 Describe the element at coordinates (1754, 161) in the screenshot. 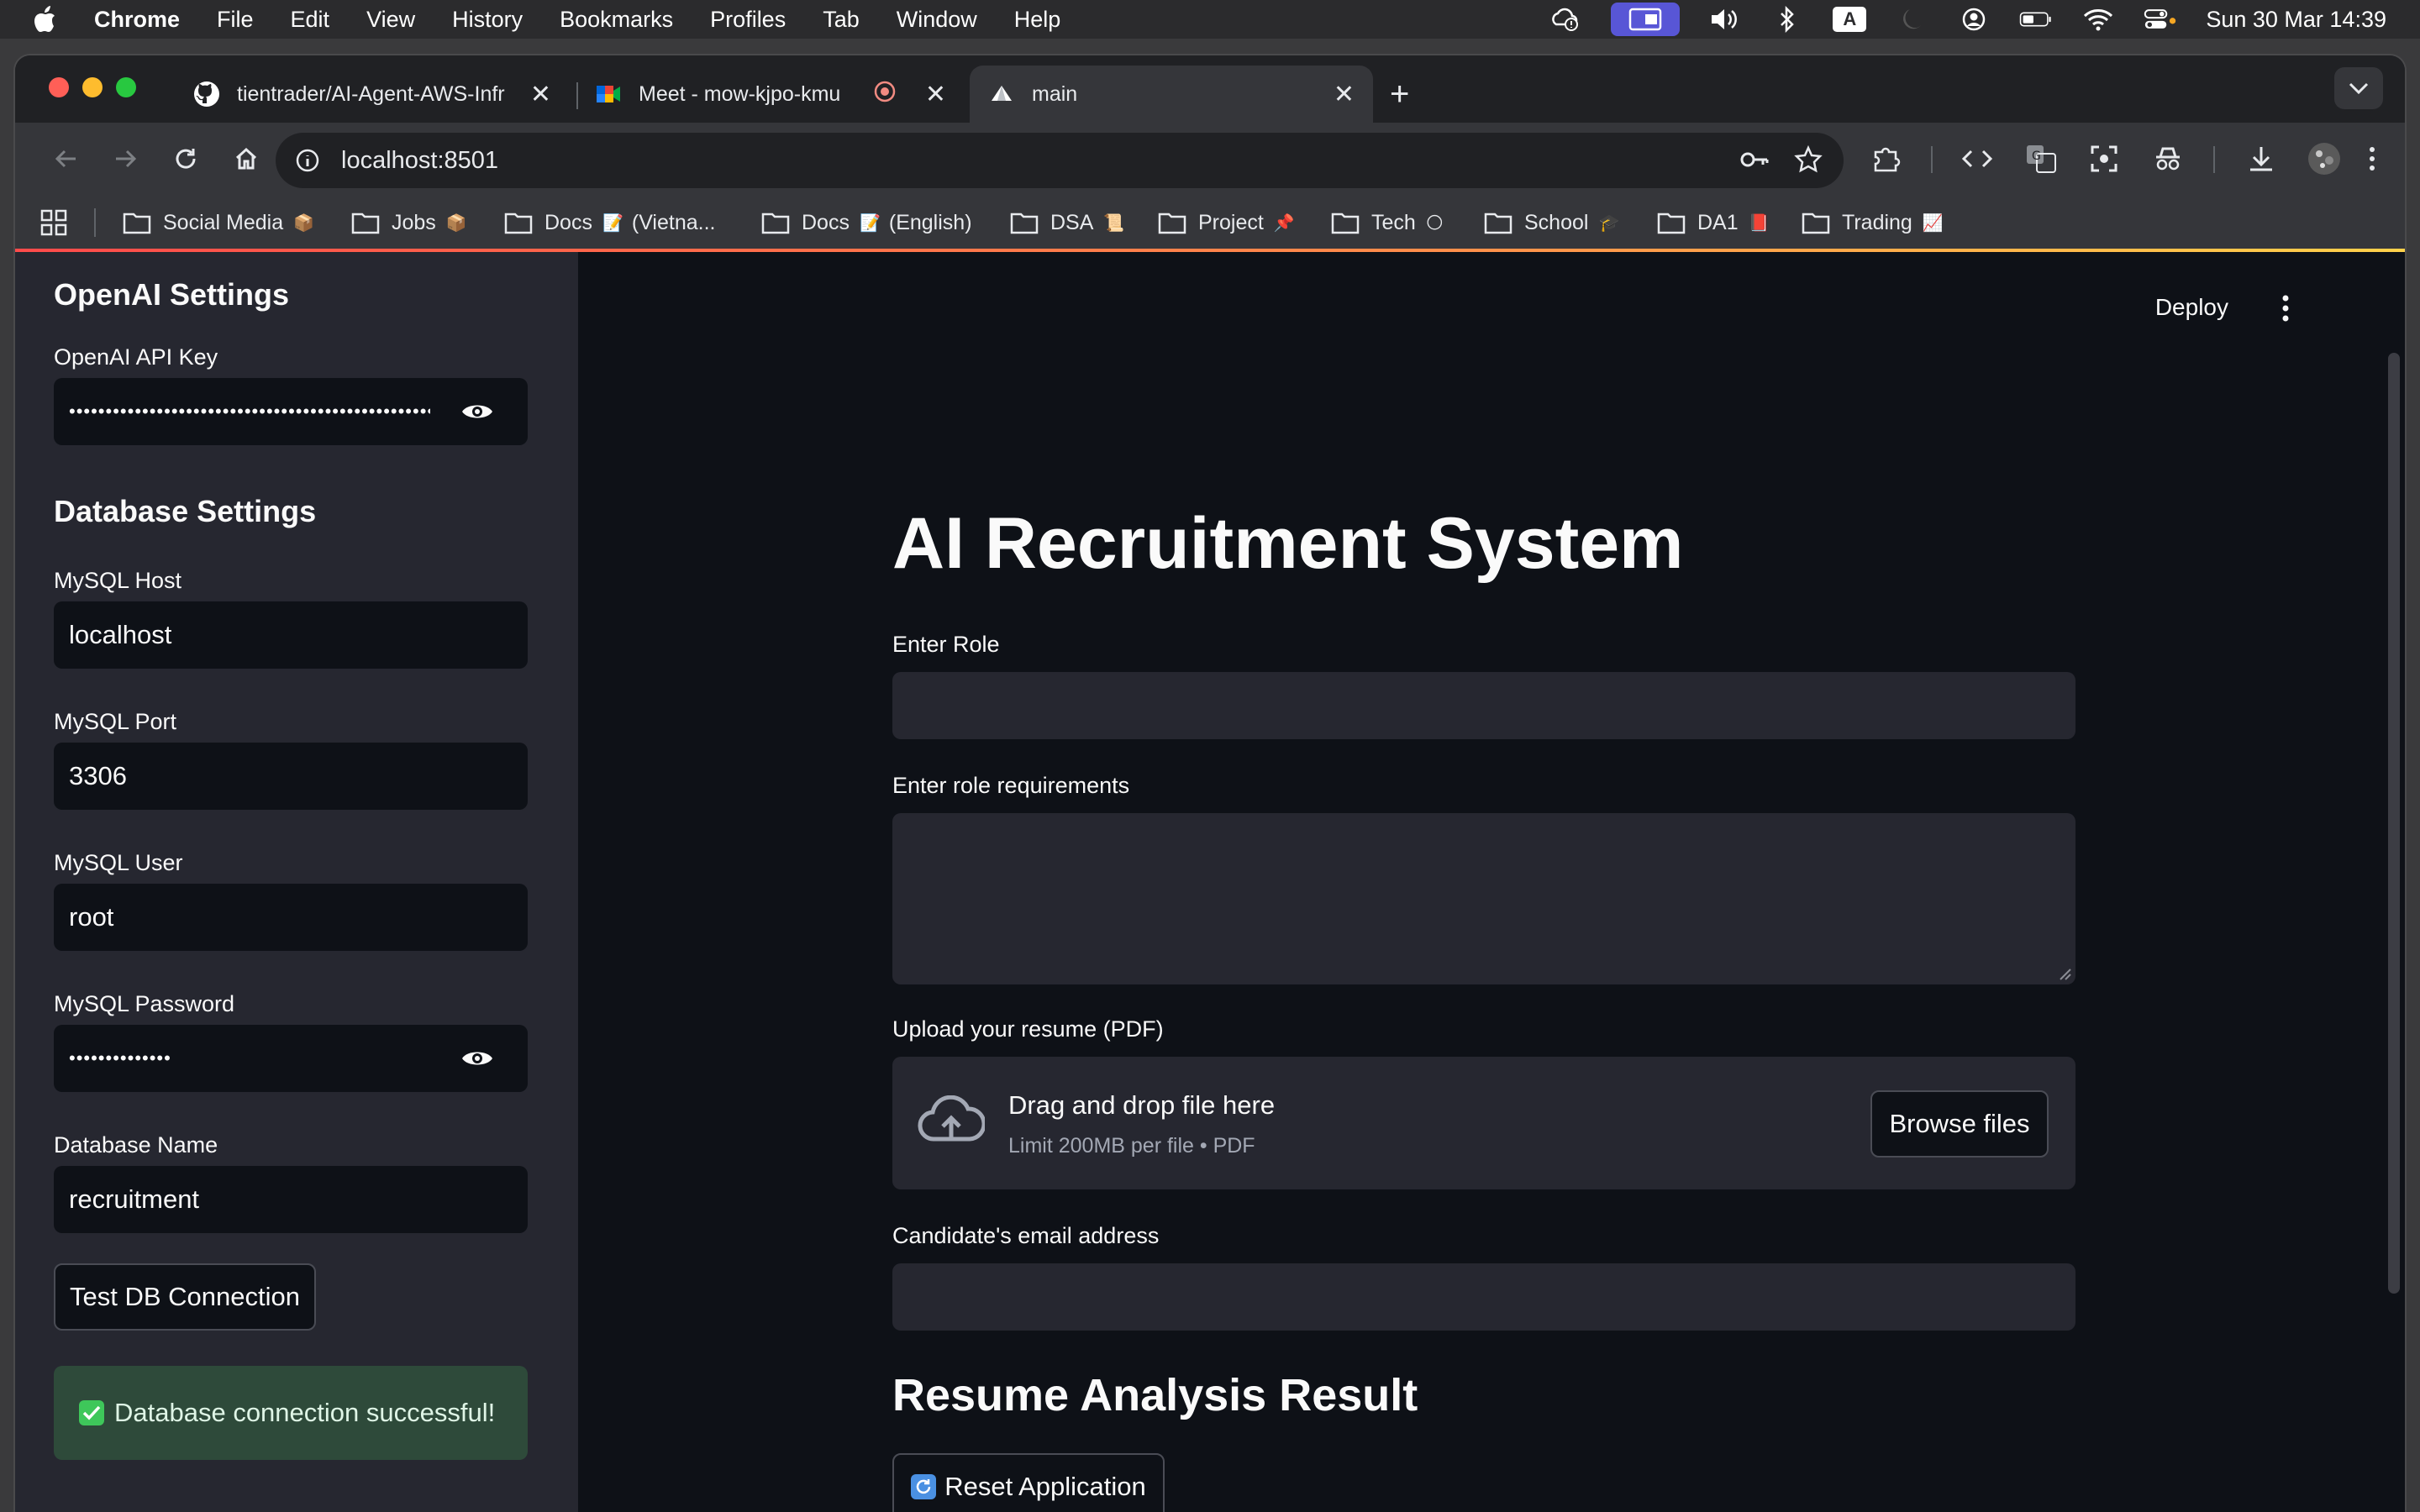

I see `password-key-icon` at that location.